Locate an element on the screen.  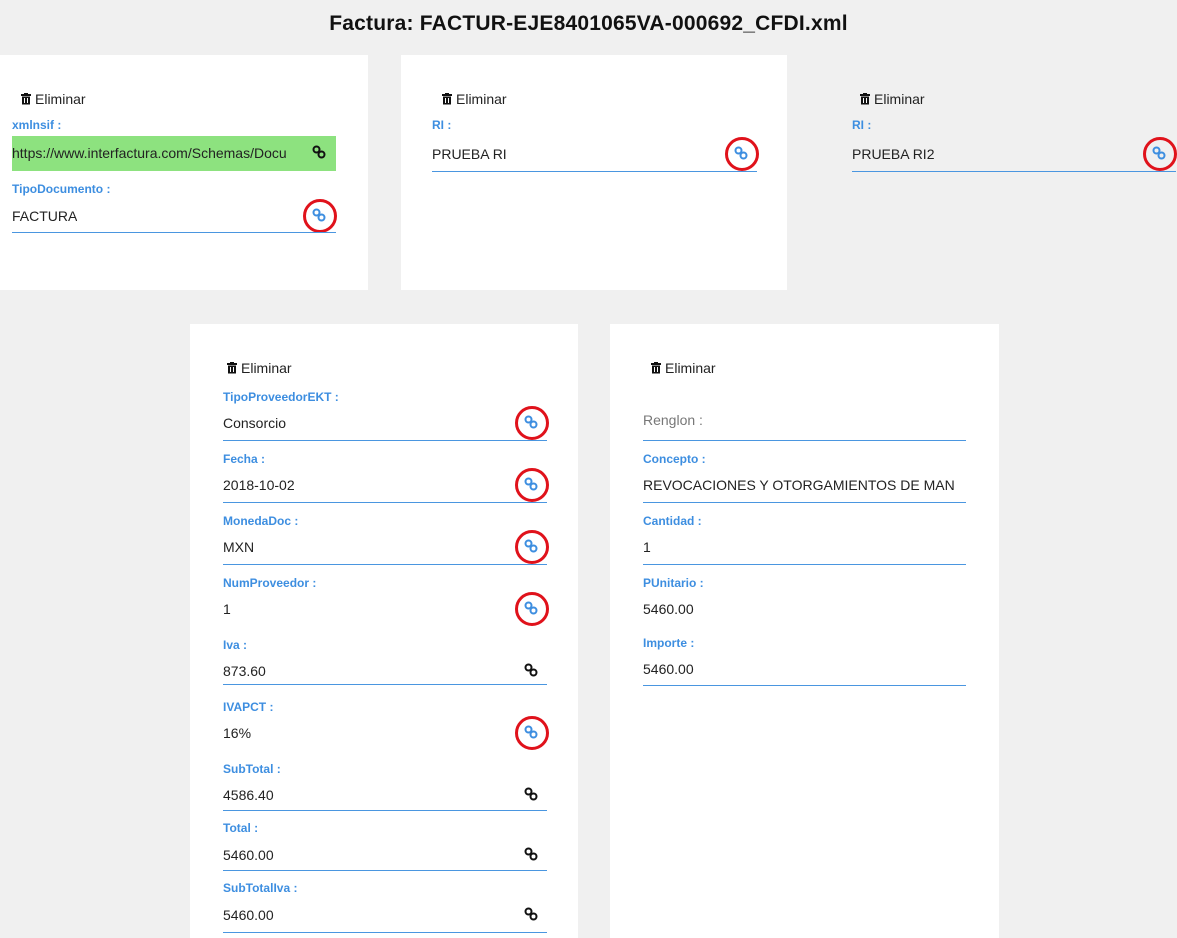
field-value: PRUEBA RI is located at coordinates (469, 154).